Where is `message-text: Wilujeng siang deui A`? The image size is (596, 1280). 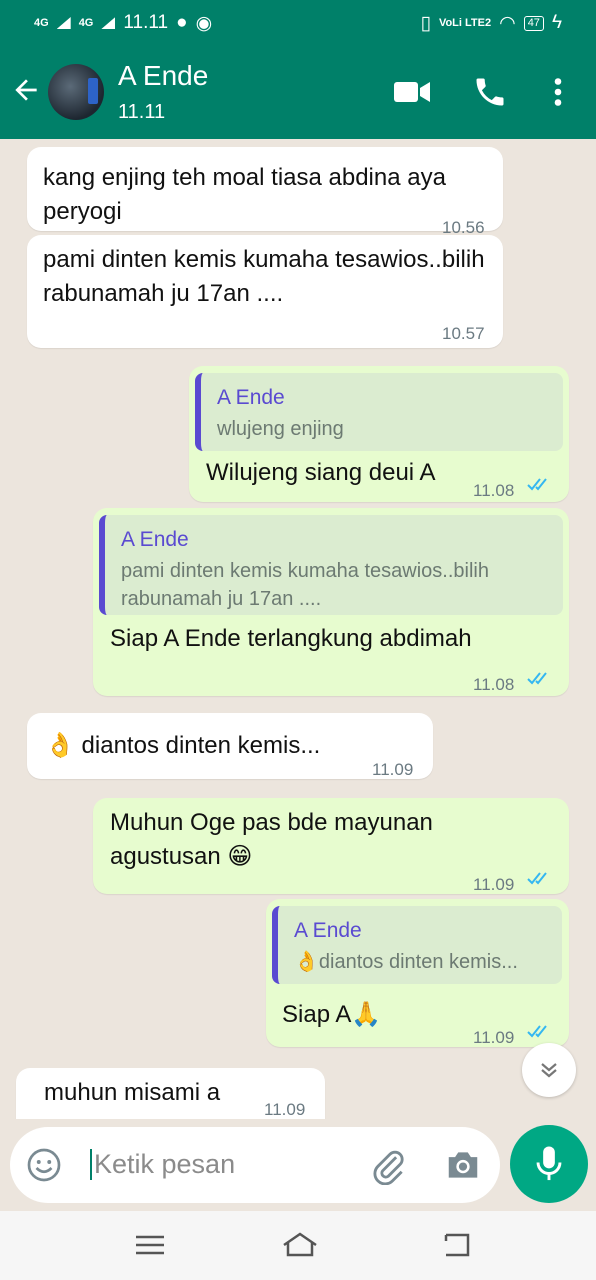 message-text: Wilujeng siang deui A is located at coordinates (321, 472).